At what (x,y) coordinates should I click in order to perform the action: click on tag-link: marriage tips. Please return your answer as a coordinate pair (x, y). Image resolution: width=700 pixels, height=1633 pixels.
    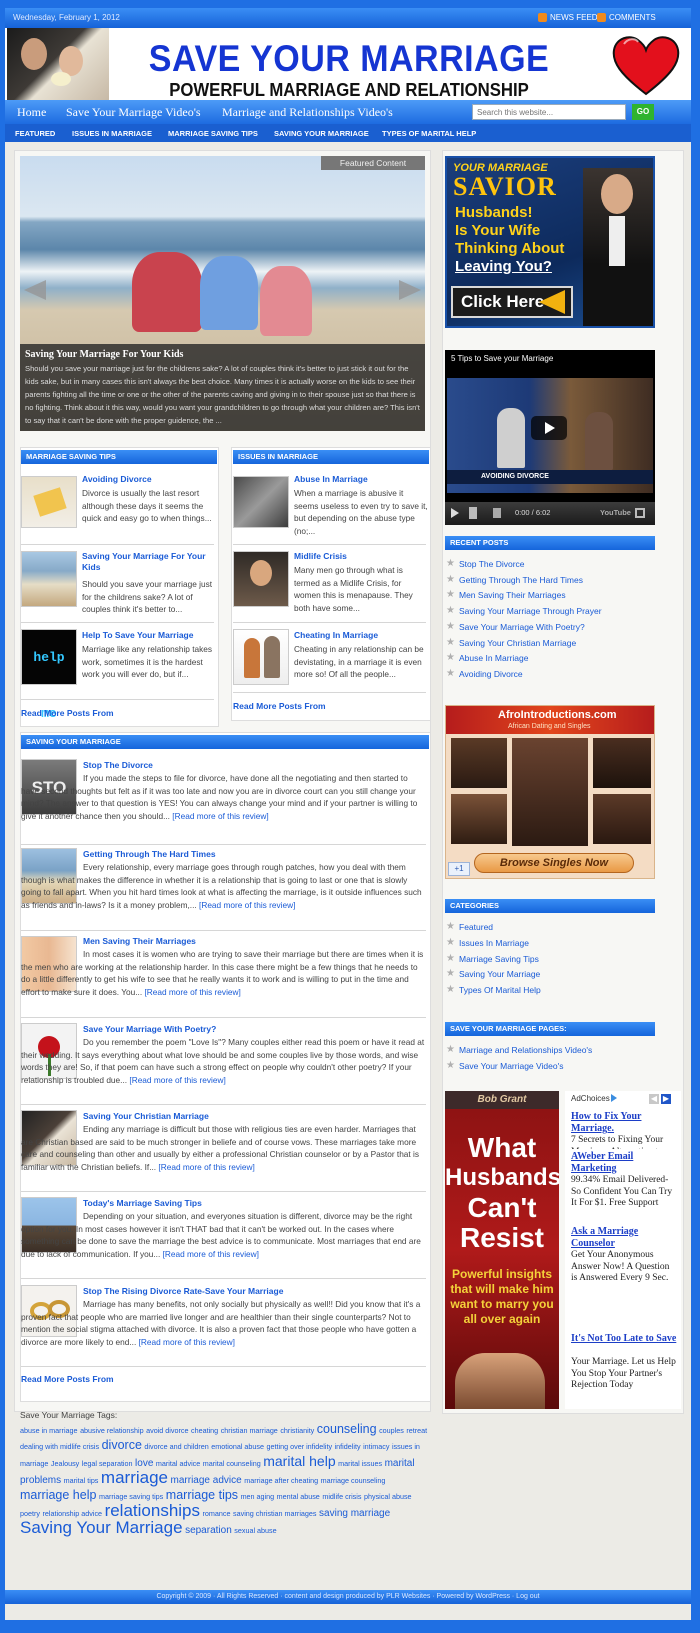
    Looking at the image, I should click on (202, 1495).